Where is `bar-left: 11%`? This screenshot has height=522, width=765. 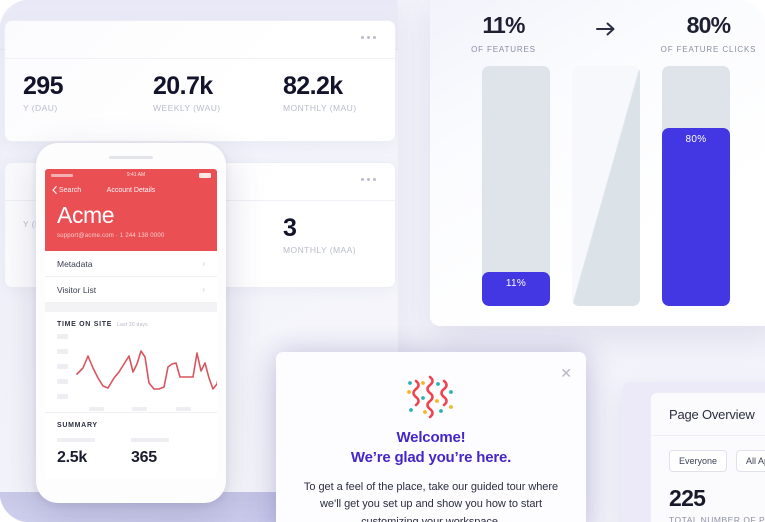
bar-left: 11% is located at coordinates (516, 186).